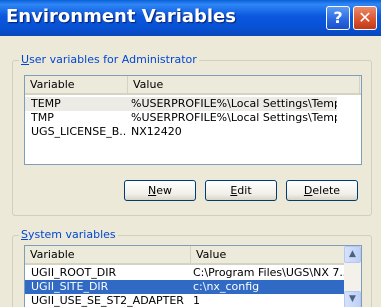 This screenshot has width=381, height=307. Describe the element at coordinates (244, 85) in the screenshot. I see `user-col-value: Value` at that location.